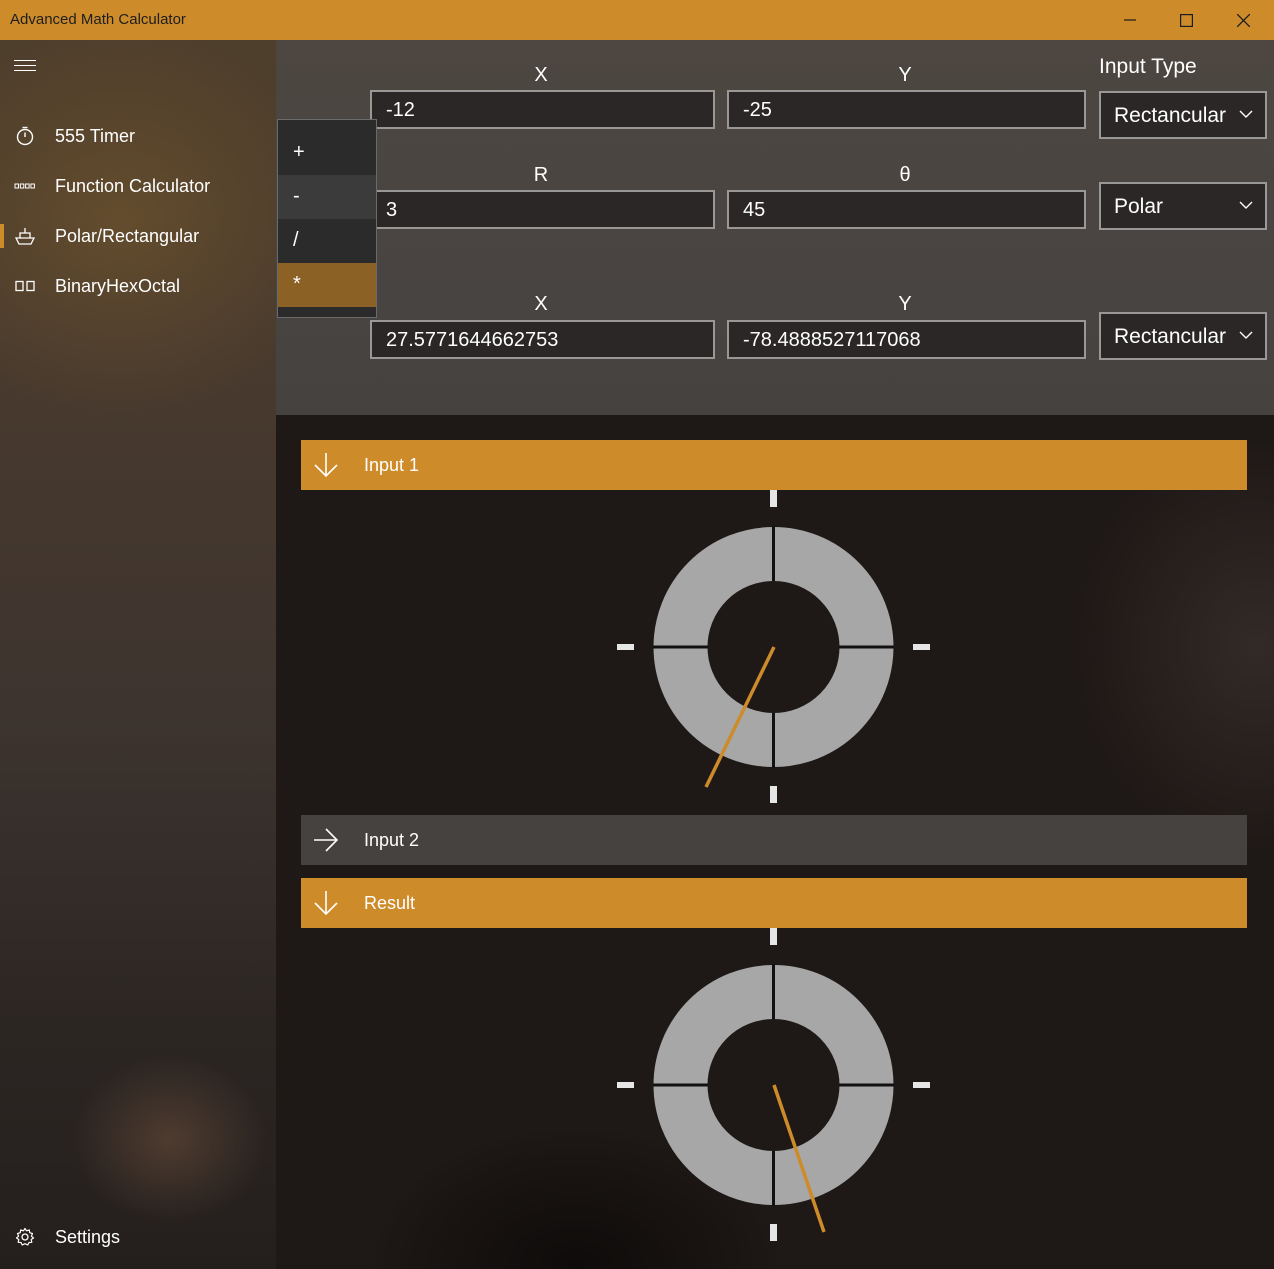 Image resolution: width=1274 pixels, height=1269 pixels. What do you see at coordinates (327, 285) in the screenshot?
I see `operator-option-multiply: *` at bounding box center [327, 285].